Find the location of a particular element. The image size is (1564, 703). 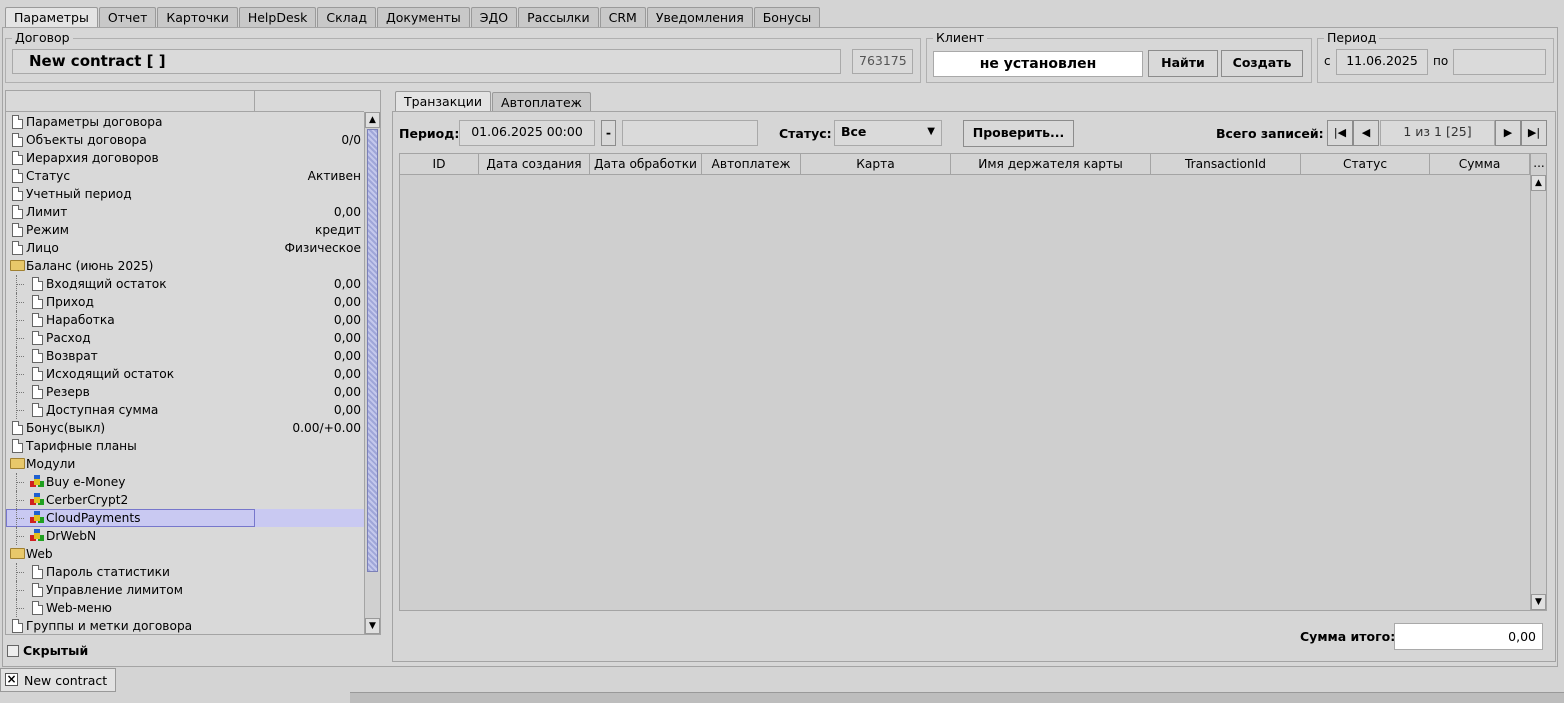

period-from-field: 11.06.2025 is located at coordinates (1382, 62).